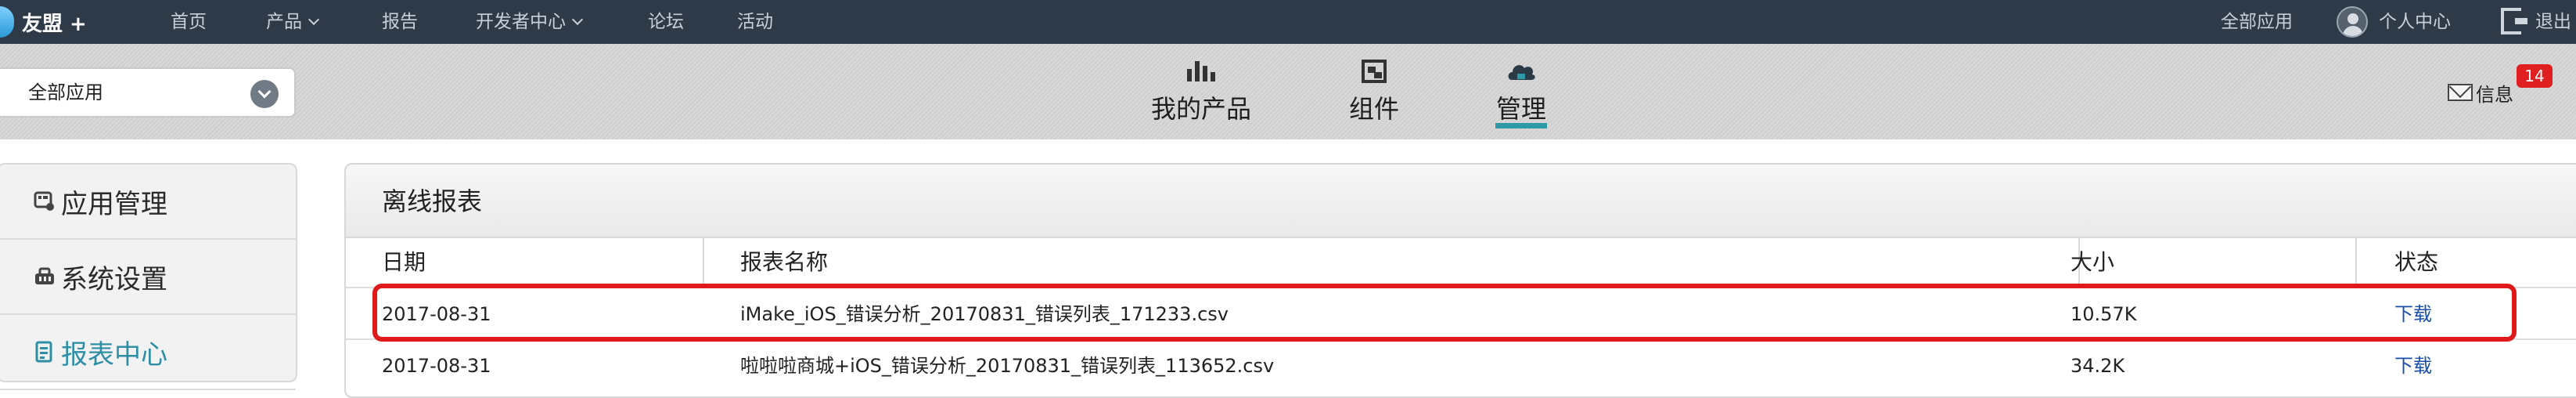  I want to click on nav-logout: 退出, so click(2553, 22).